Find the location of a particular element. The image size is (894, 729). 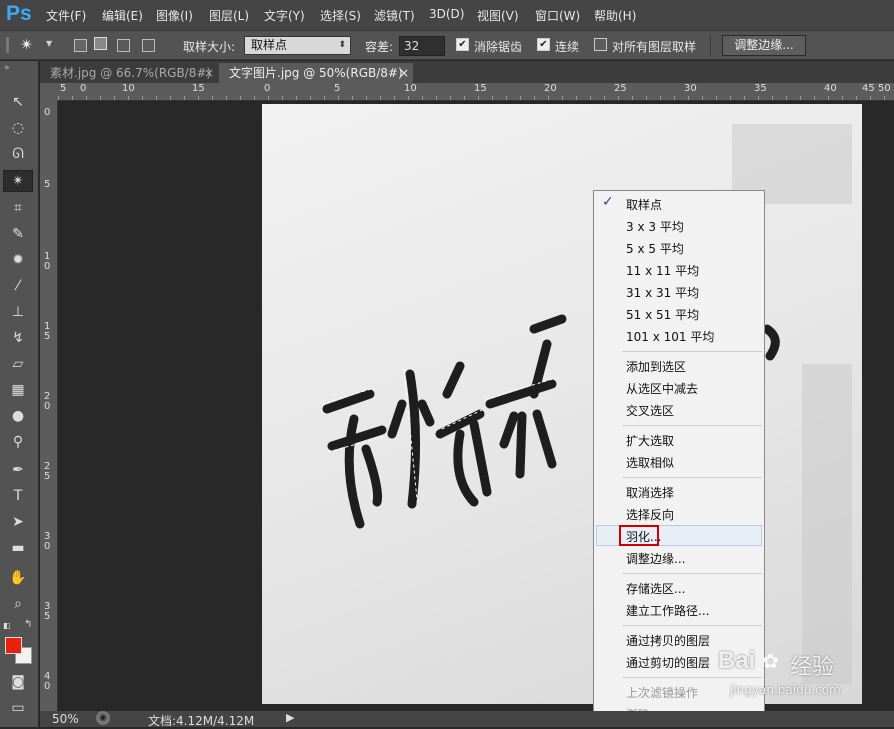

tab-source-image: 素材.jpg @ 66.7%(RGB/8#) × is located at coordinates (129, 73).